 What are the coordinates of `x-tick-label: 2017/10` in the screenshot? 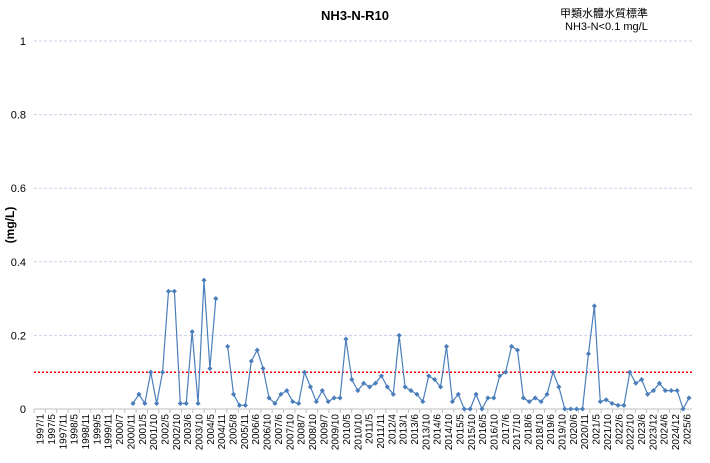 It's located at (517, 432).